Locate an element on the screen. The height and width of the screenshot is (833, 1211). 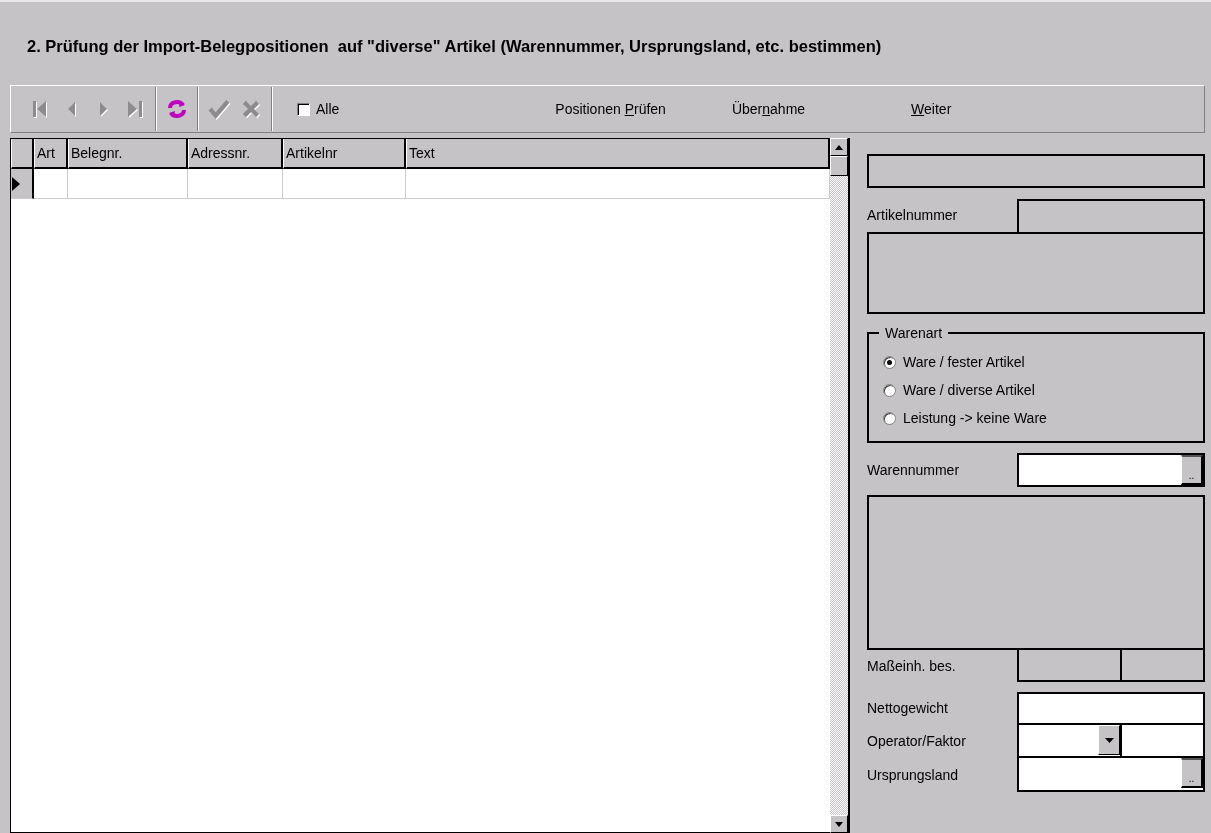
column-header: Artikelnr is located at coordinates (344, 154).